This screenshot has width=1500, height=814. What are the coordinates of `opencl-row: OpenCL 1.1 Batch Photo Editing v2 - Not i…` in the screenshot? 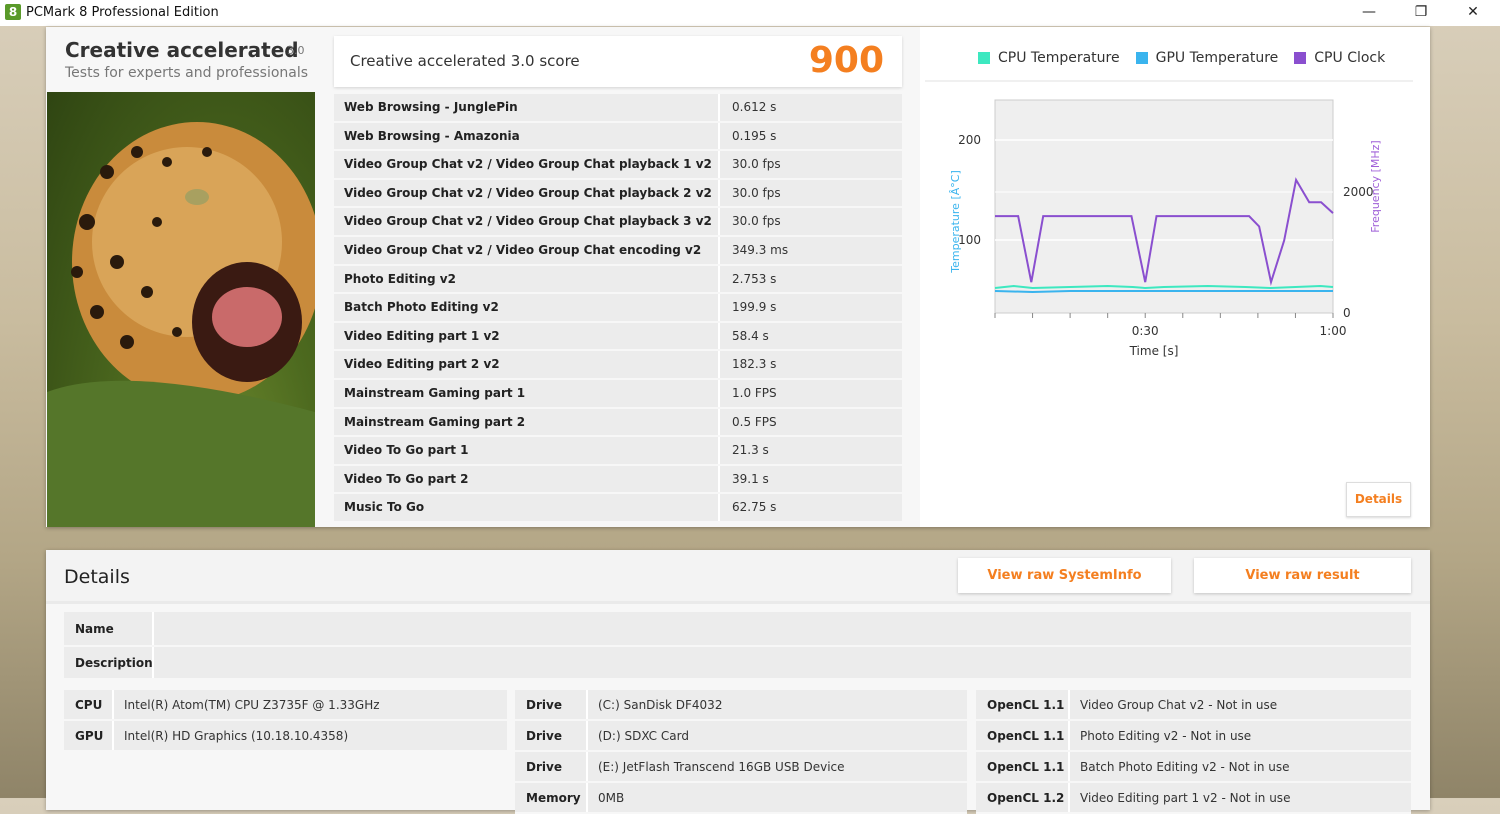 It's located at (1193, 767).